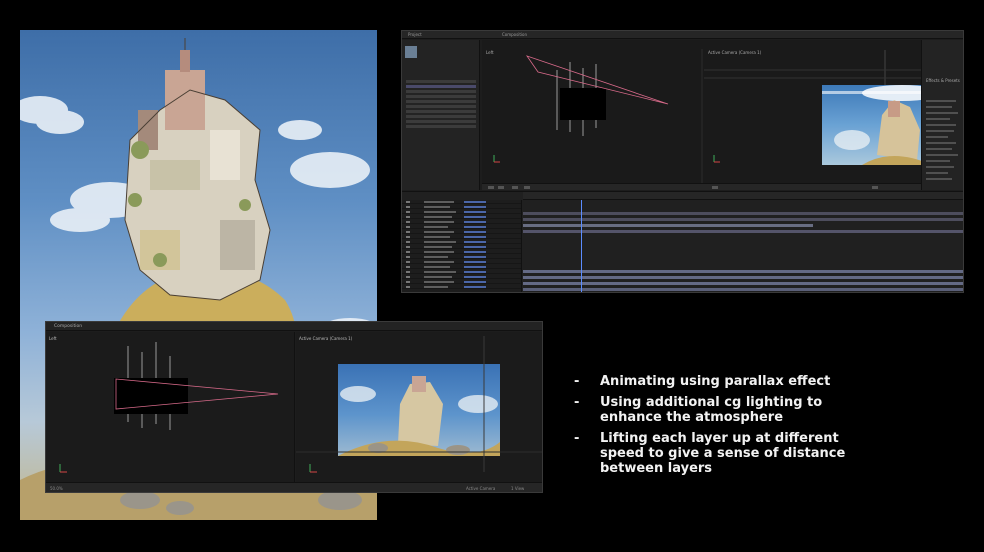 The width and height of the screenshot is (984, 552). What do you see at coordinates (875, 187) in the screenshot?
I see `camera-select` at bounding box center [875, 187].